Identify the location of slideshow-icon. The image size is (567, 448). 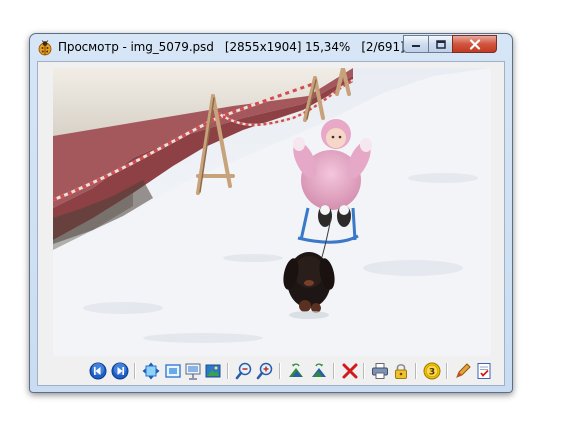
(193, 371).